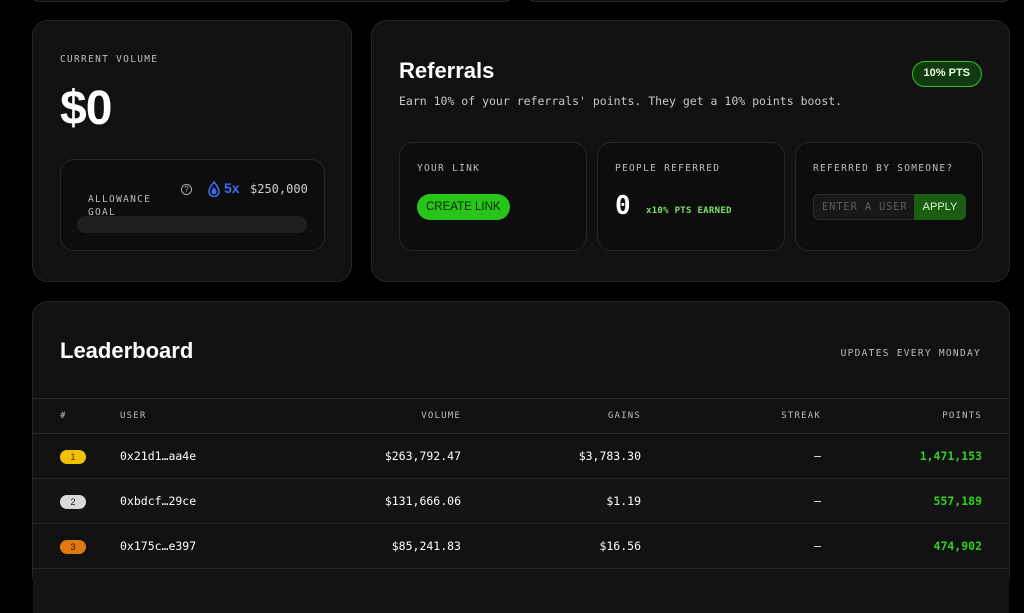  Describe the element at coordinates (133, 416) in the screenshot. I see `column-header-user: USER` at that location.